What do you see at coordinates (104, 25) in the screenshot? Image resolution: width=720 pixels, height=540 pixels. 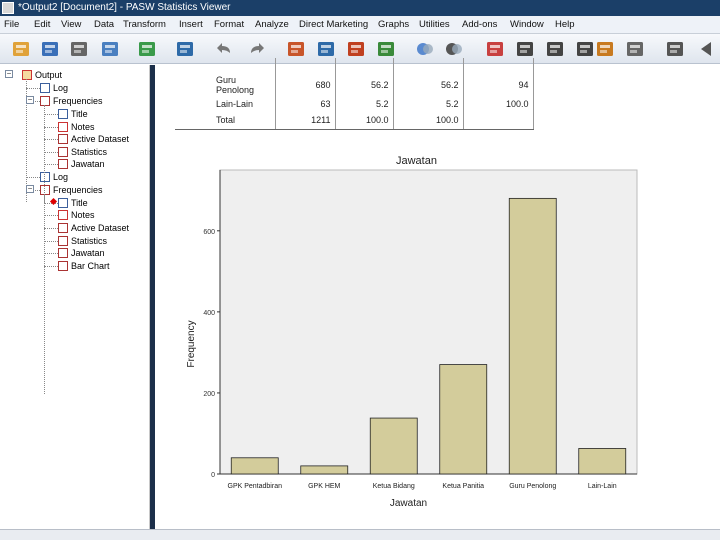 I see `menu-data: Data` at bounding box center [104, 25].